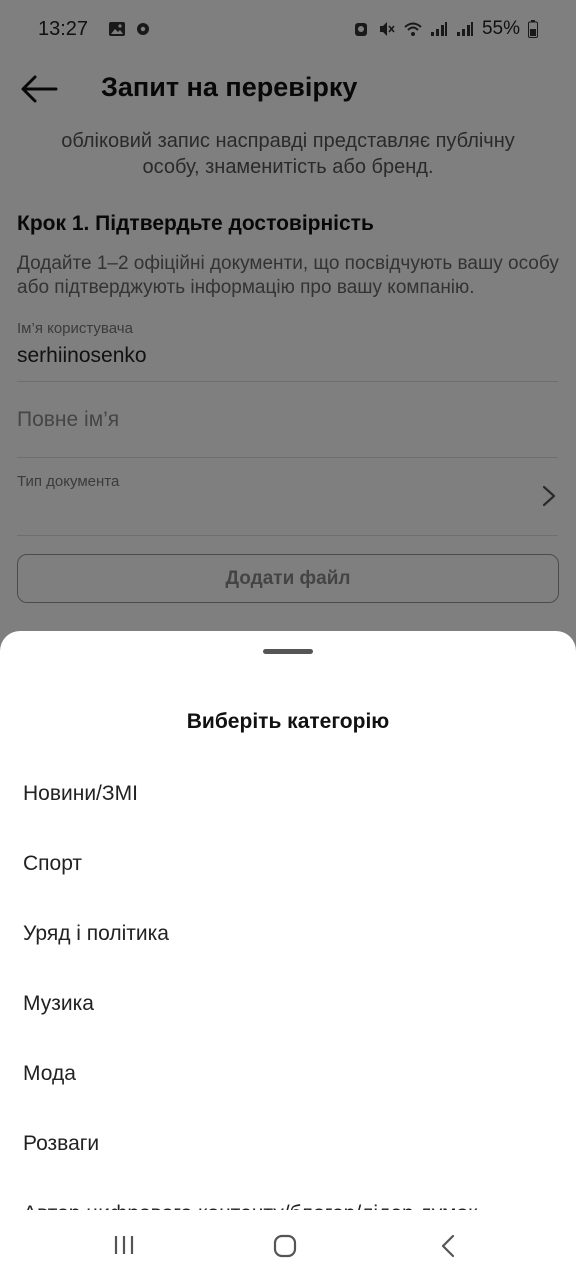  I want to click on sheet-title: Виберіть категорію, so click(288, 721).